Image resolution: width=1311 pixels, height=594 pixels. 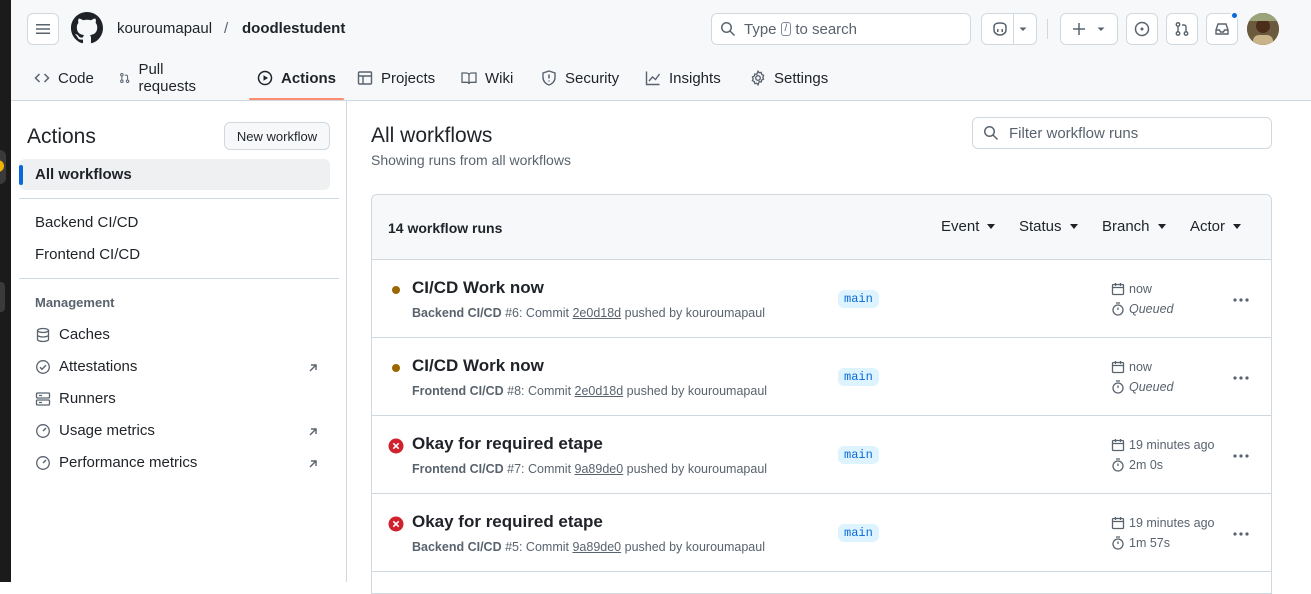 I want to click on caret-down-icon, so click(x=991, y=226).